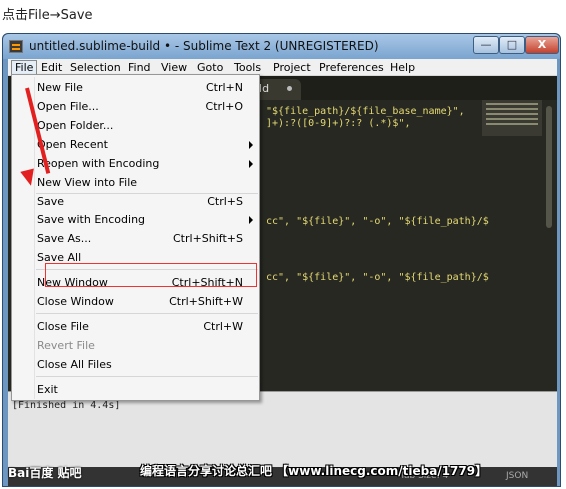 Image resolution: width=566 pixels, height=489 pixels. I want to click on unsaved-dot-icon, so click(289, 88).